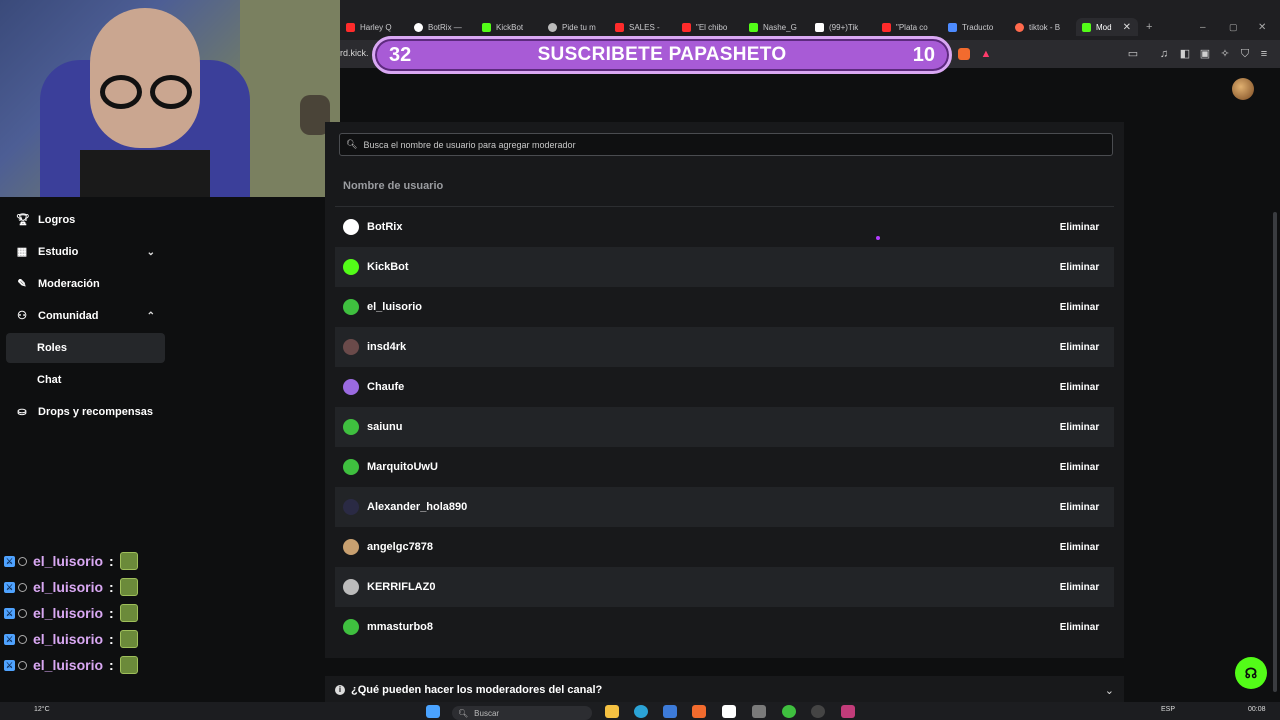  What do you see at coordinates (85, 348) in the screenshot?
I see `sidebar-item-roles: Roles` at bounding box center [85, 348].